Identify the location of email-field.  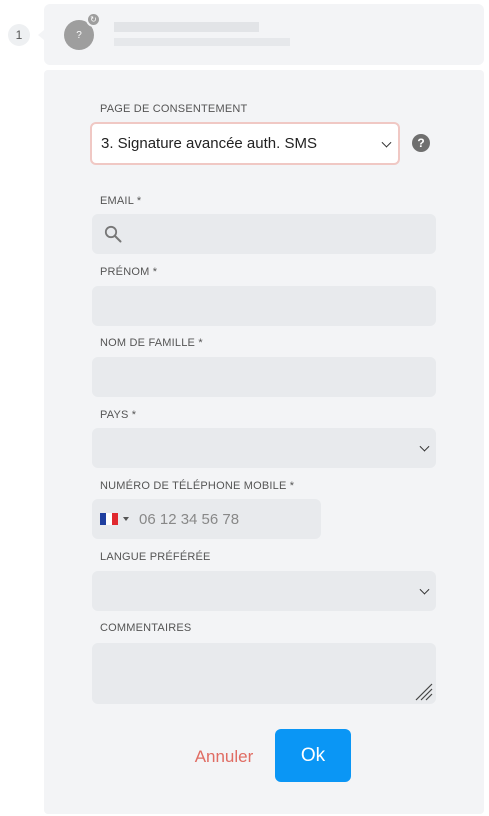
(264, 234).